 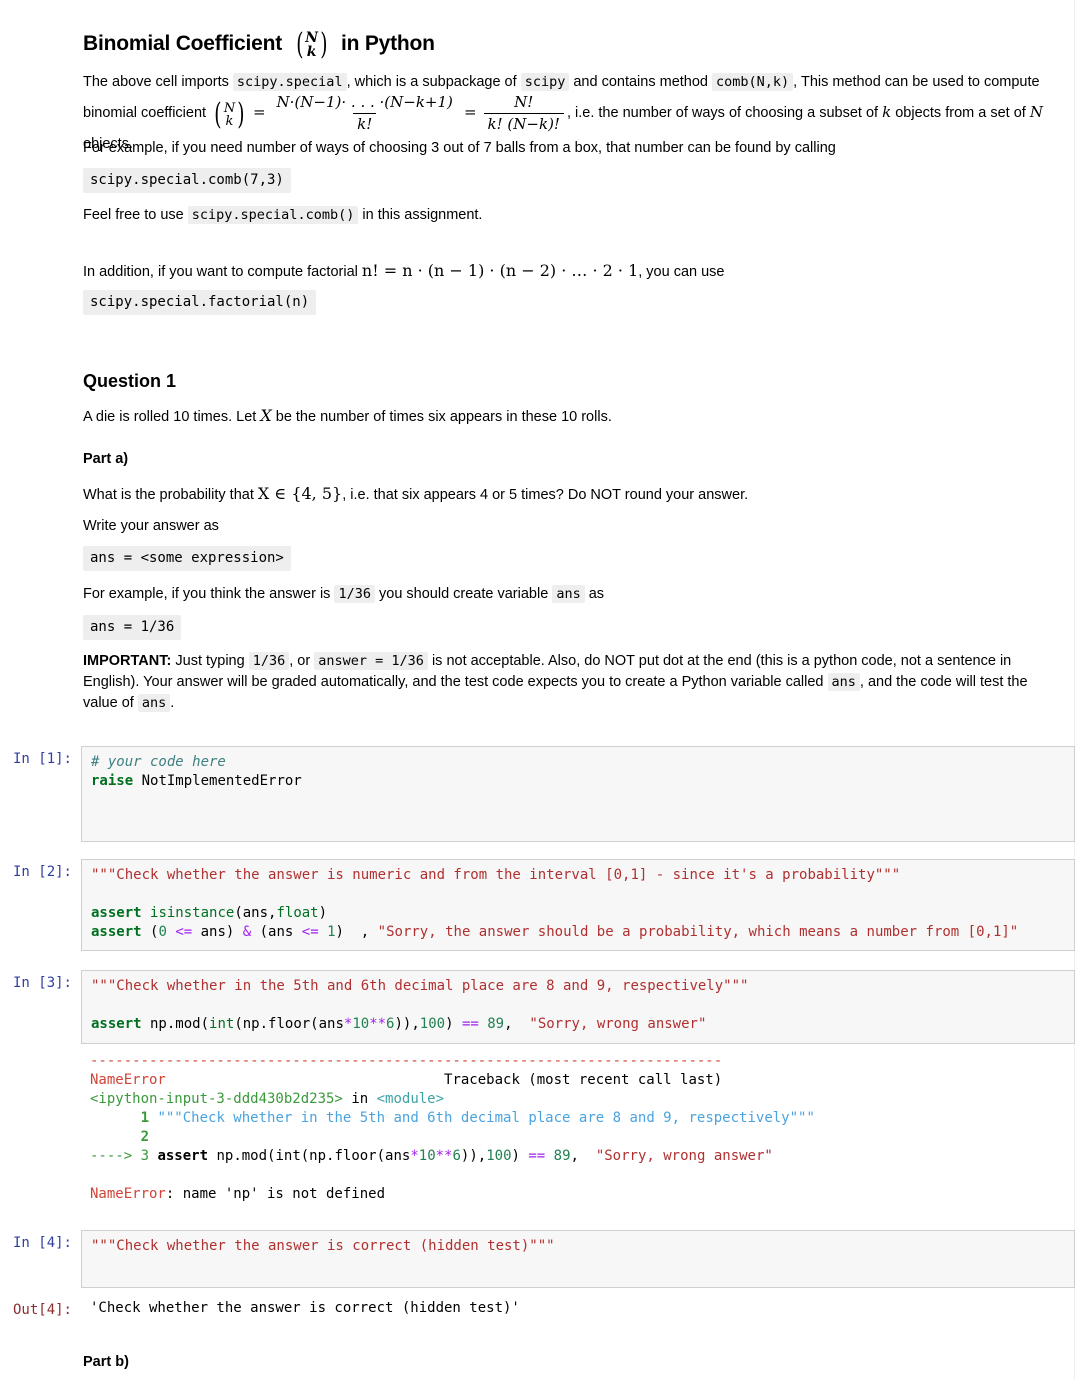 I want to click on code-builtin-float: float, so click(x=297, y=913).